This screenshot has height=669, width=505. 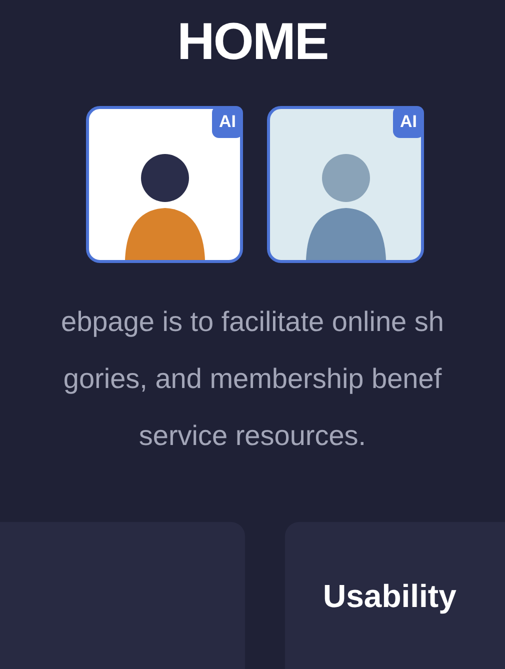 I want to click on description-text: gories, and membership benef, so click(x=252, y=379).